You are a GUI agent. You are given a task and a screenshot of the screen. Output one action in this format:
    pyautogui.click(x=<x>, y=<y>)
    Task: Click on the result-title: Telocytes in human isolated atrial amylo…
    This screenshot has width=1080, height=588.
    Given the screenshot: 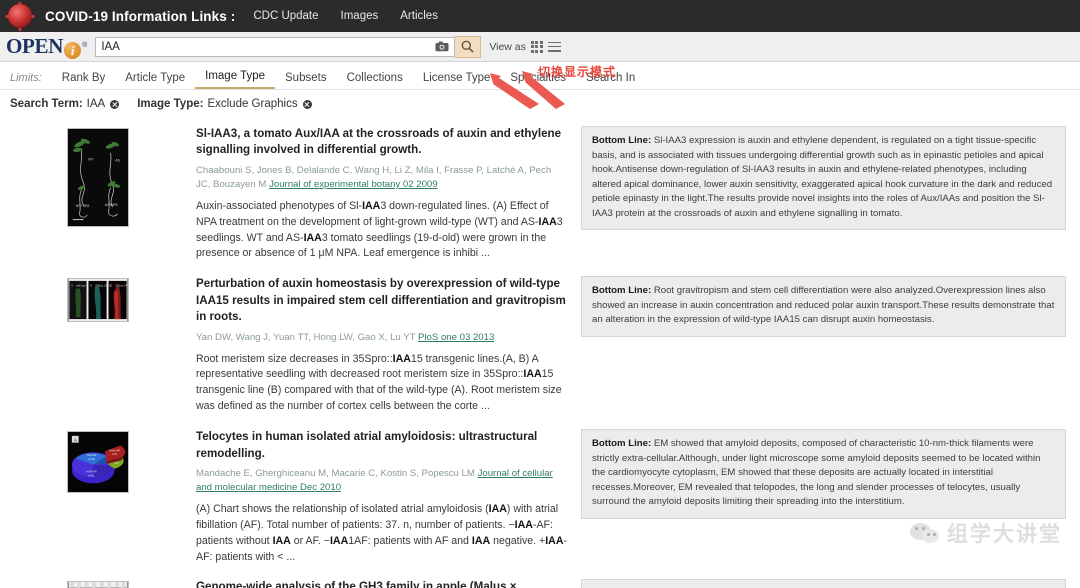 What is the action you would take?
    pyautogui.click(x=381, y=445)
    